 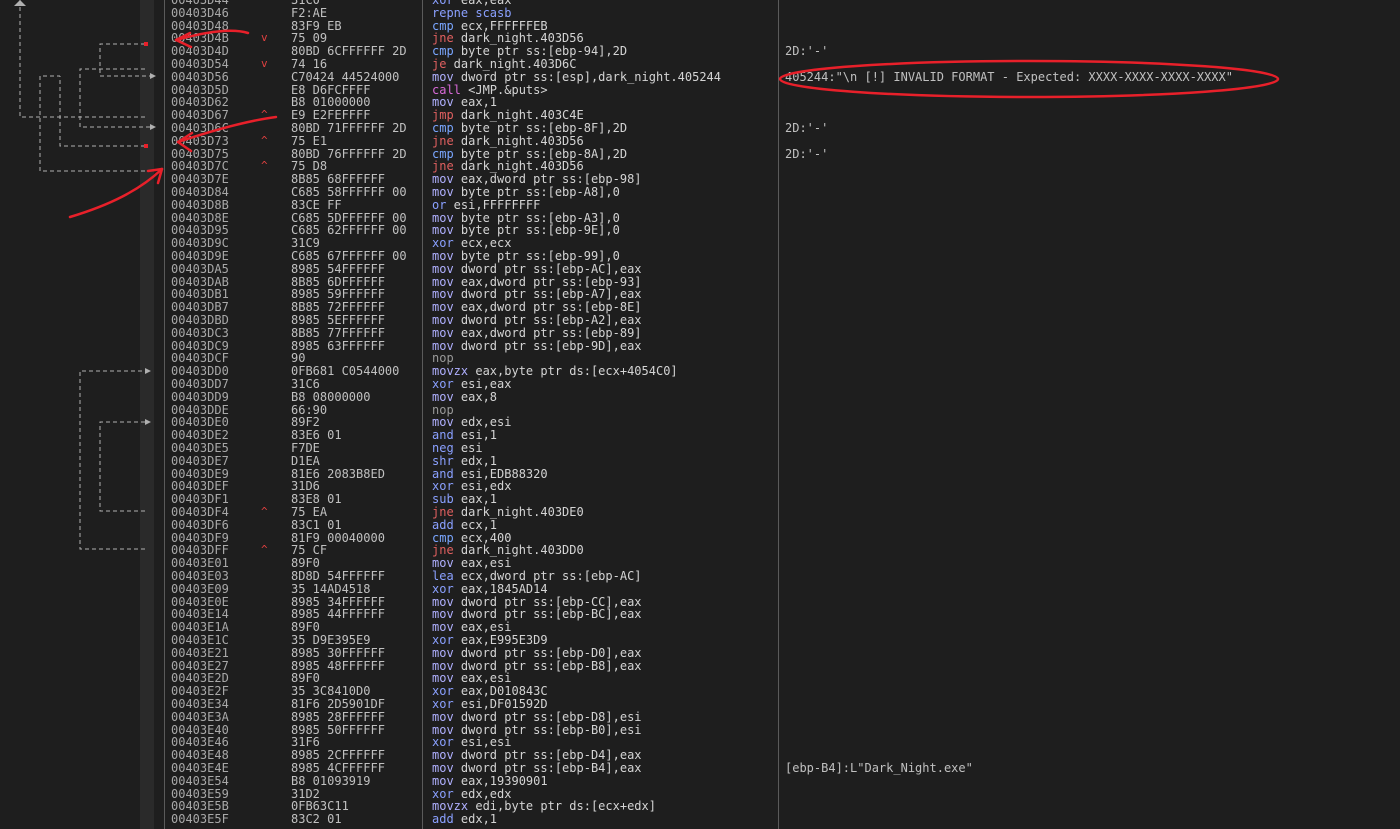 I want to click on instruction-bytes: D1EA, so click(x=305, y=460).